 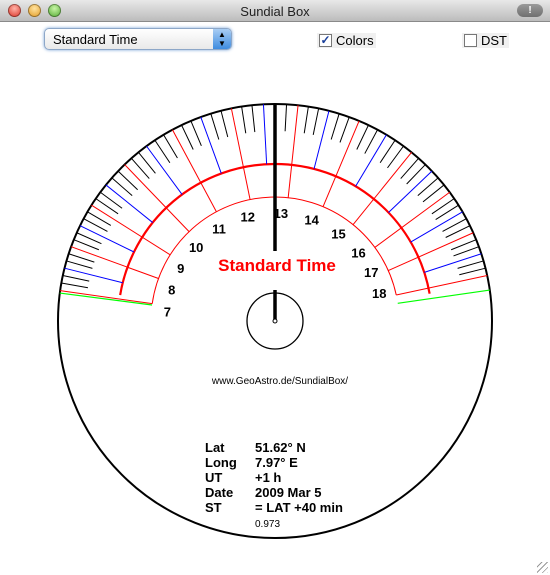 I want to click on info-value: 7.97° E, so click(x=276, y=462).